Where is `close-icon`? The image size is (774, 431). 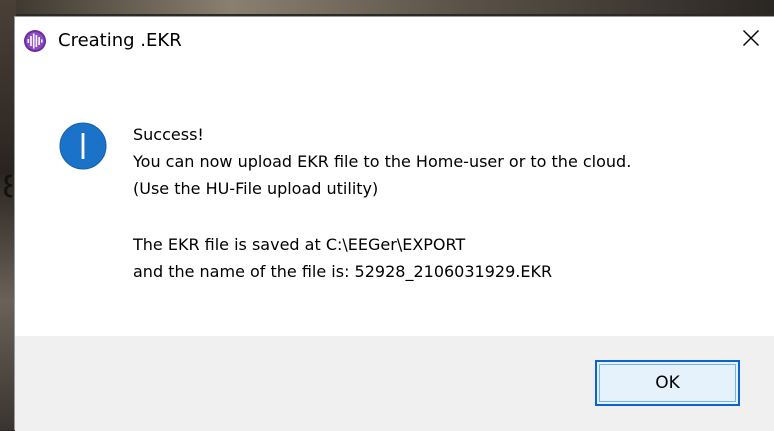 close-icon is located at coordinates (751, 40).